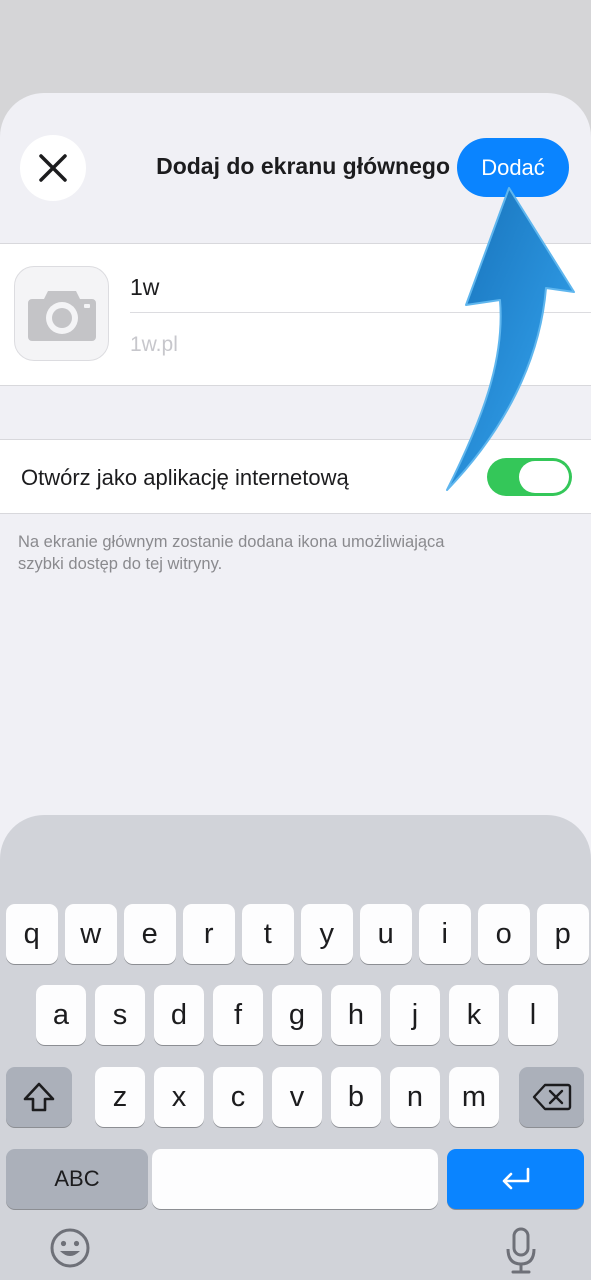 Image resolution: width=591 pixels, height=1280 pixels. Describe the element at coordinates (563, 934) in the screenshot. I see `key-p: p` at that location.